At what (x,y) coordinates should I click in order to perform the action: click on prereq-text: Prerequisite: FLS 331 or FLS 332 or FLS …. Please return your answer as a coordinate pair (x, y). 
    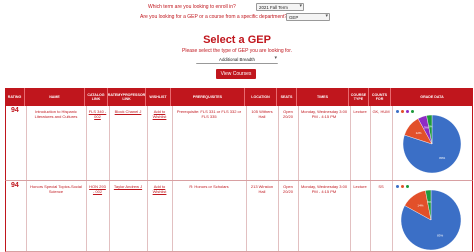
    Looking at the image, I should click on (209, 114).